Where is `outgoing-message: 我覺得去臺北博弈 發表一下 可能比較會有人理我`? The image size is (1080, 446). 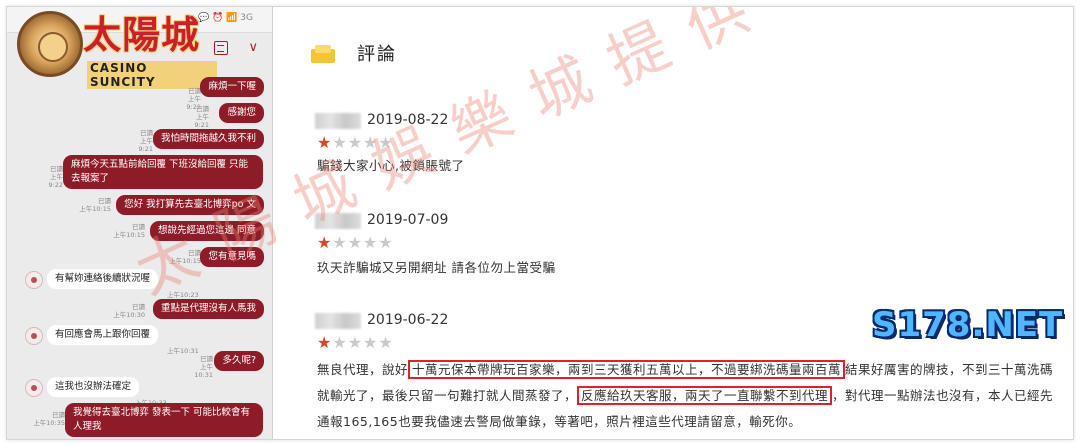
outgoing-message: 我覺得去臺北博弈 發表一下 可能比較會有人理我 is located at coordinates (164, 420).